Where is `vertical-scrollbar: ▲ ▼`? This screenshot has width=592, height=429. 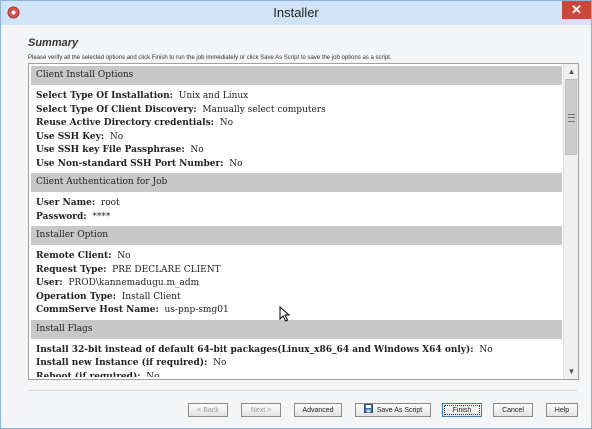
vertical-scrollbar: ▲ ▼ is located at coordinates (570, 221).